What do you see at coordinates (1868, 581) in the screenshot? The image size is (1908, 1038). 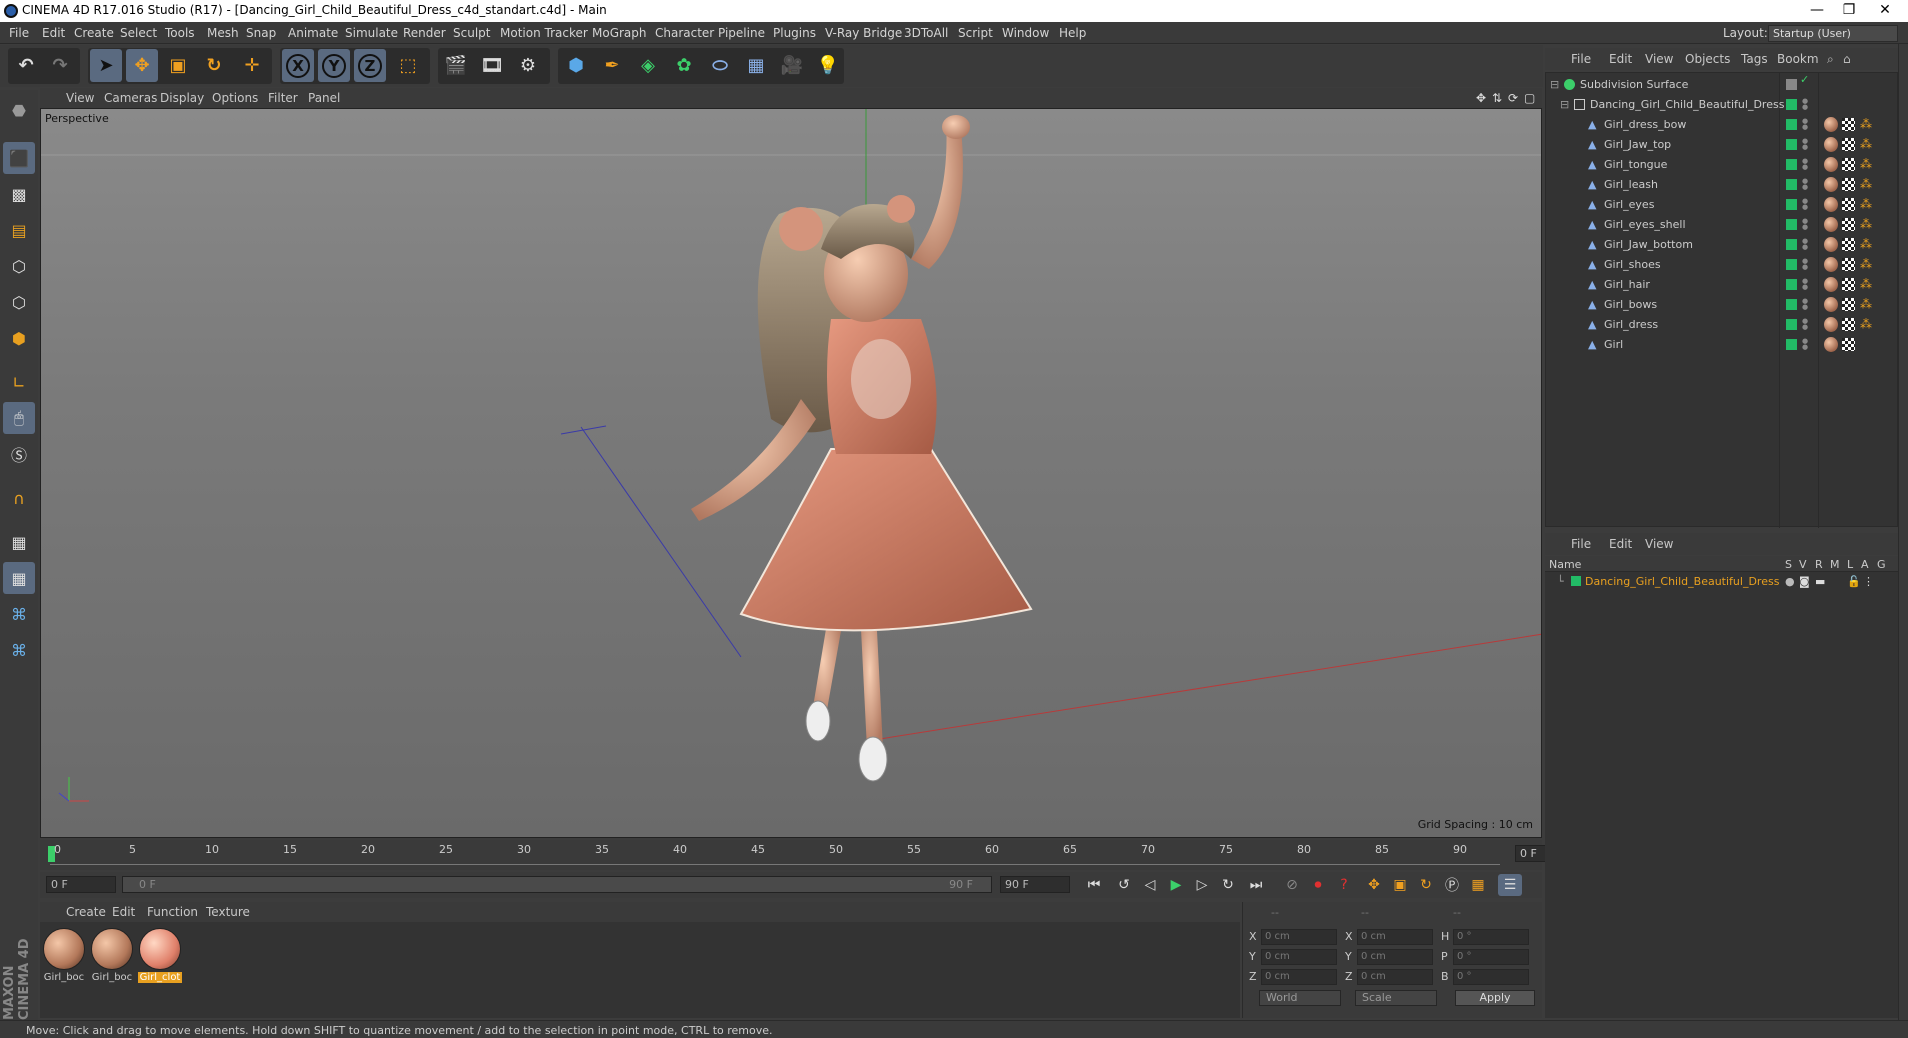 I see `animation-toggle-icon: ⋮` at bounding box center [1868, 581].